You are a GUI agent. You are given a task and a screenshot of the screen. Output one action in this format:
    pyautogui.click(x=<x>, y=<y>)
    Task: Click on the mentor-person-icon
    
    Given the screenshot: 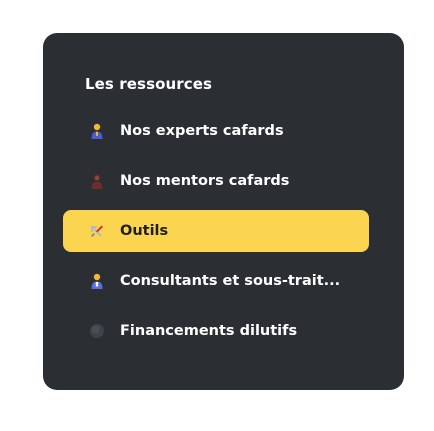 What is the action you would take?
    pyautogui.click(x=97, y=181)
    